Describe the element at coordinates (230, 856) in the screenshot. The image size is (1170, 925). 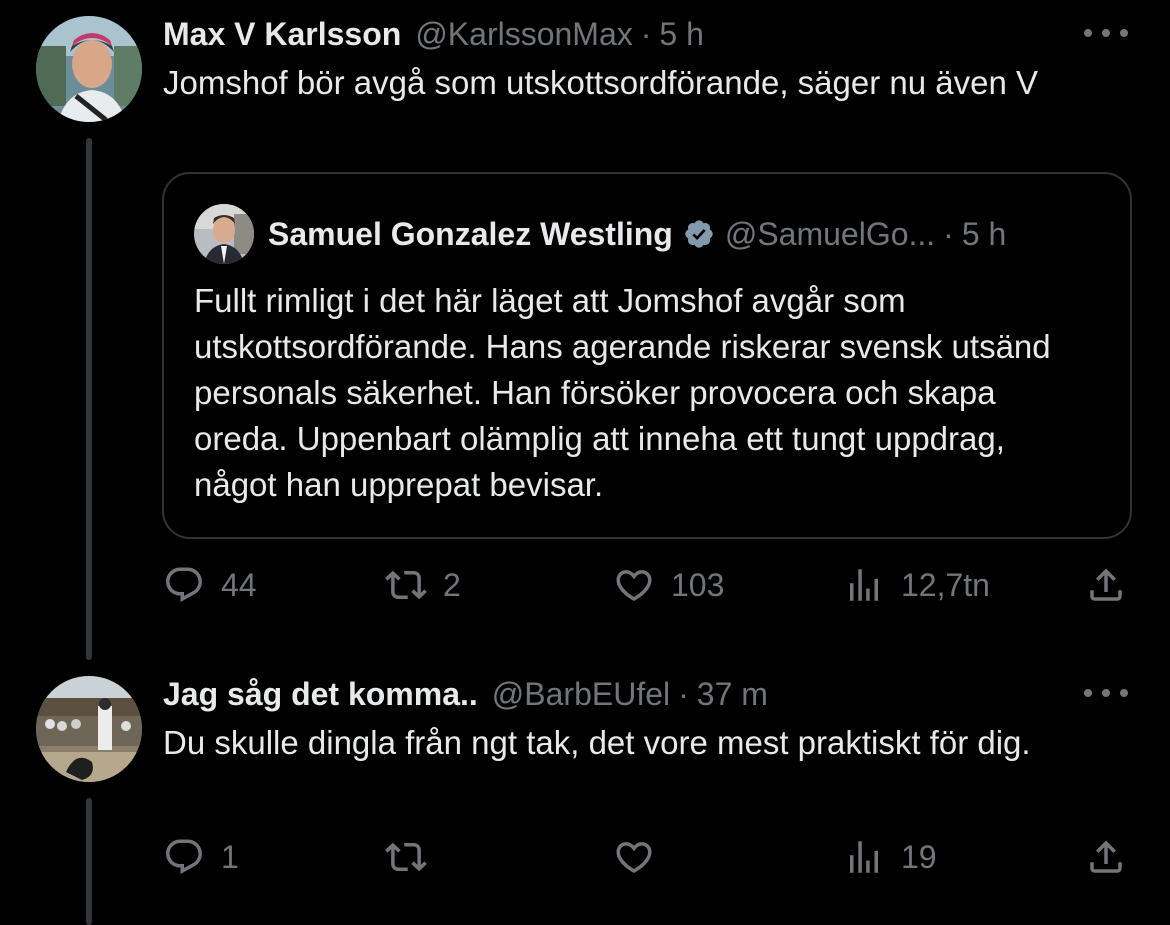
I see `reply-count: 1` at that location.